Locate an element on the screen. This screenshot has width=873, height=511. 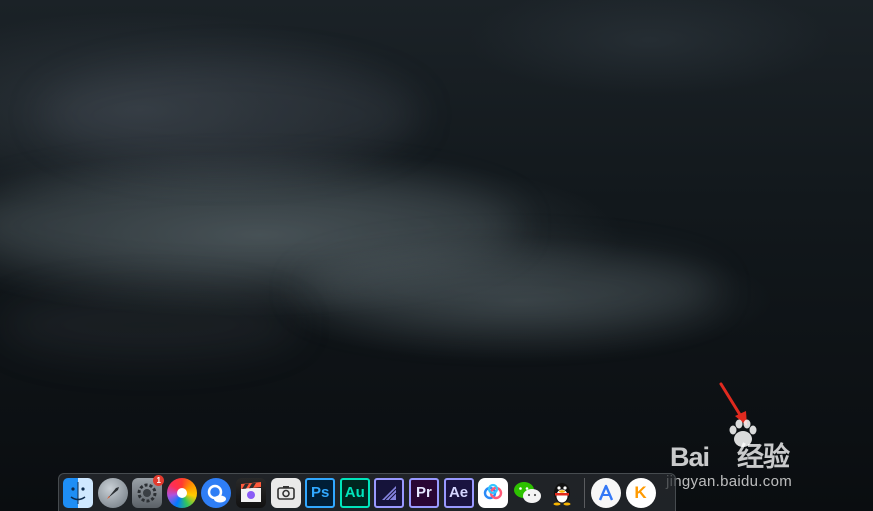
final-cut-pro-icon is located at coordinates (250, 492).